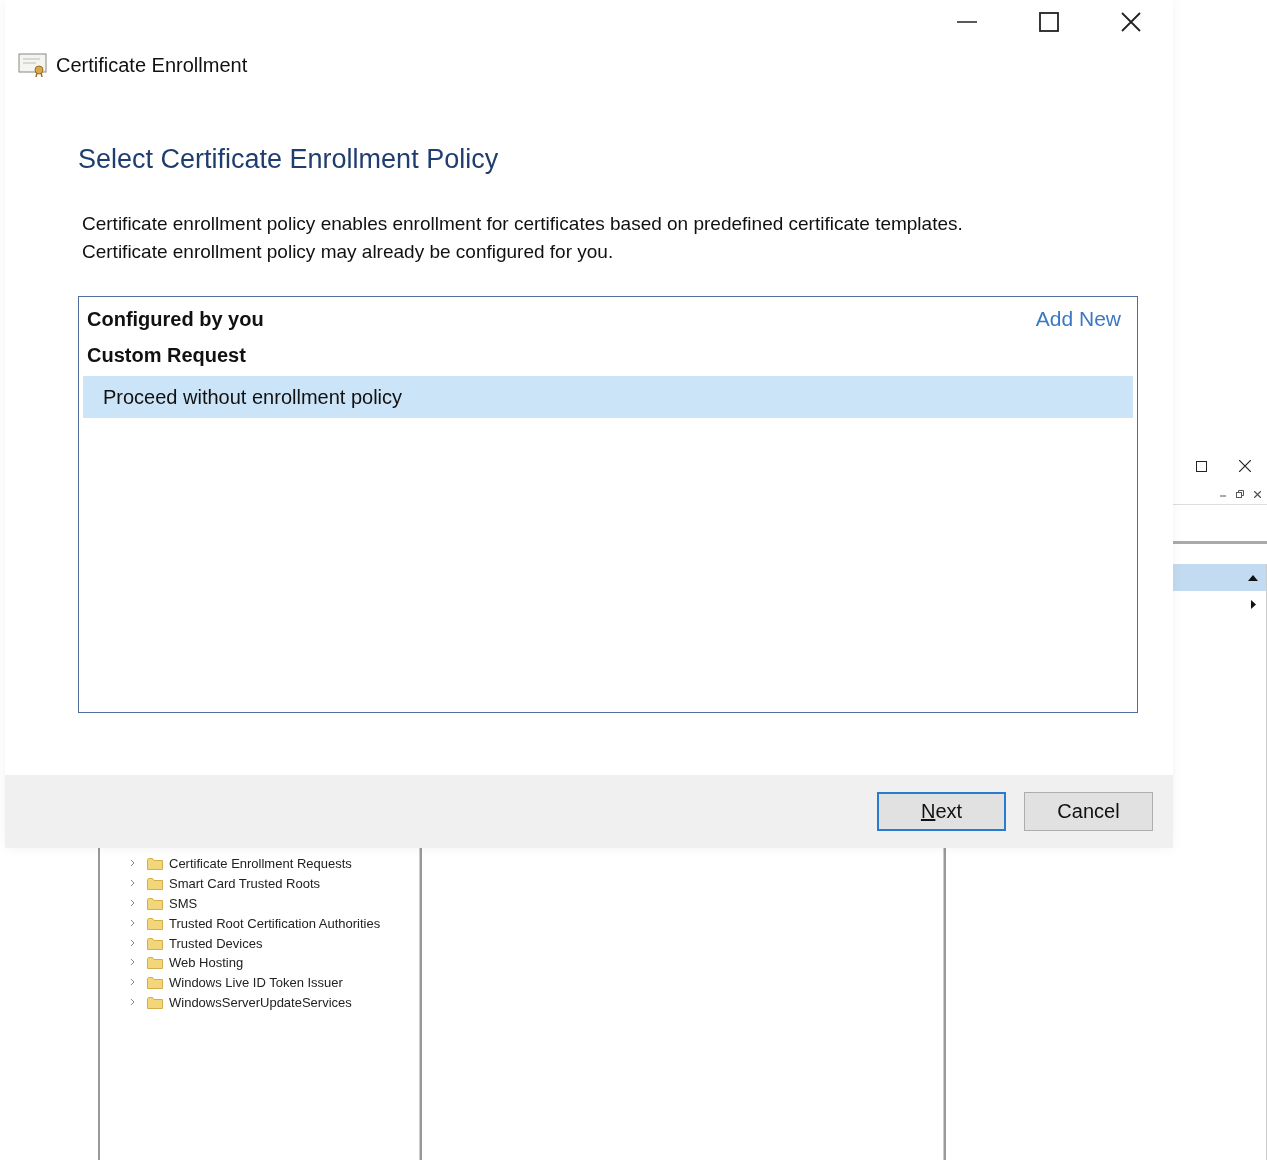 This screenshot has width=1267, height=1160. What do you see at coordinates (256, 983) in the screenshot?
I see `tree-item: Windows Live ID Token Issuer` at bounding box center [256, 983].